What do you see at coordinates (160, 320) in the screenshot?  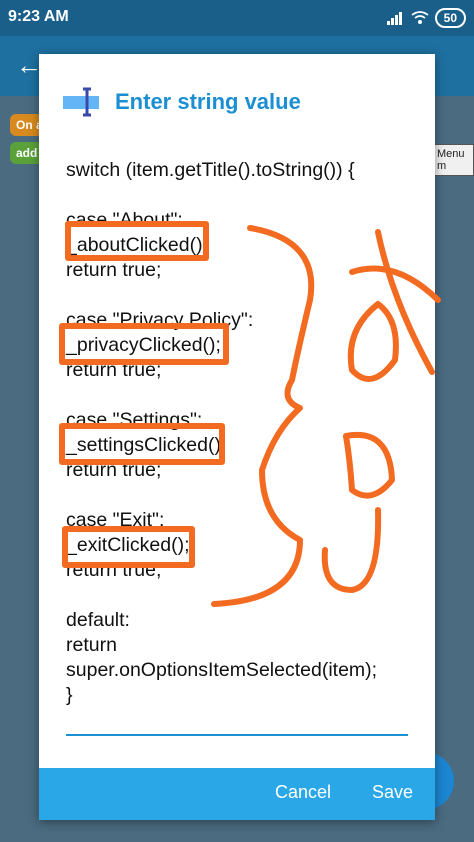 I see `code-line: case "Privacy Policy":` at bounding box center [160, 320].